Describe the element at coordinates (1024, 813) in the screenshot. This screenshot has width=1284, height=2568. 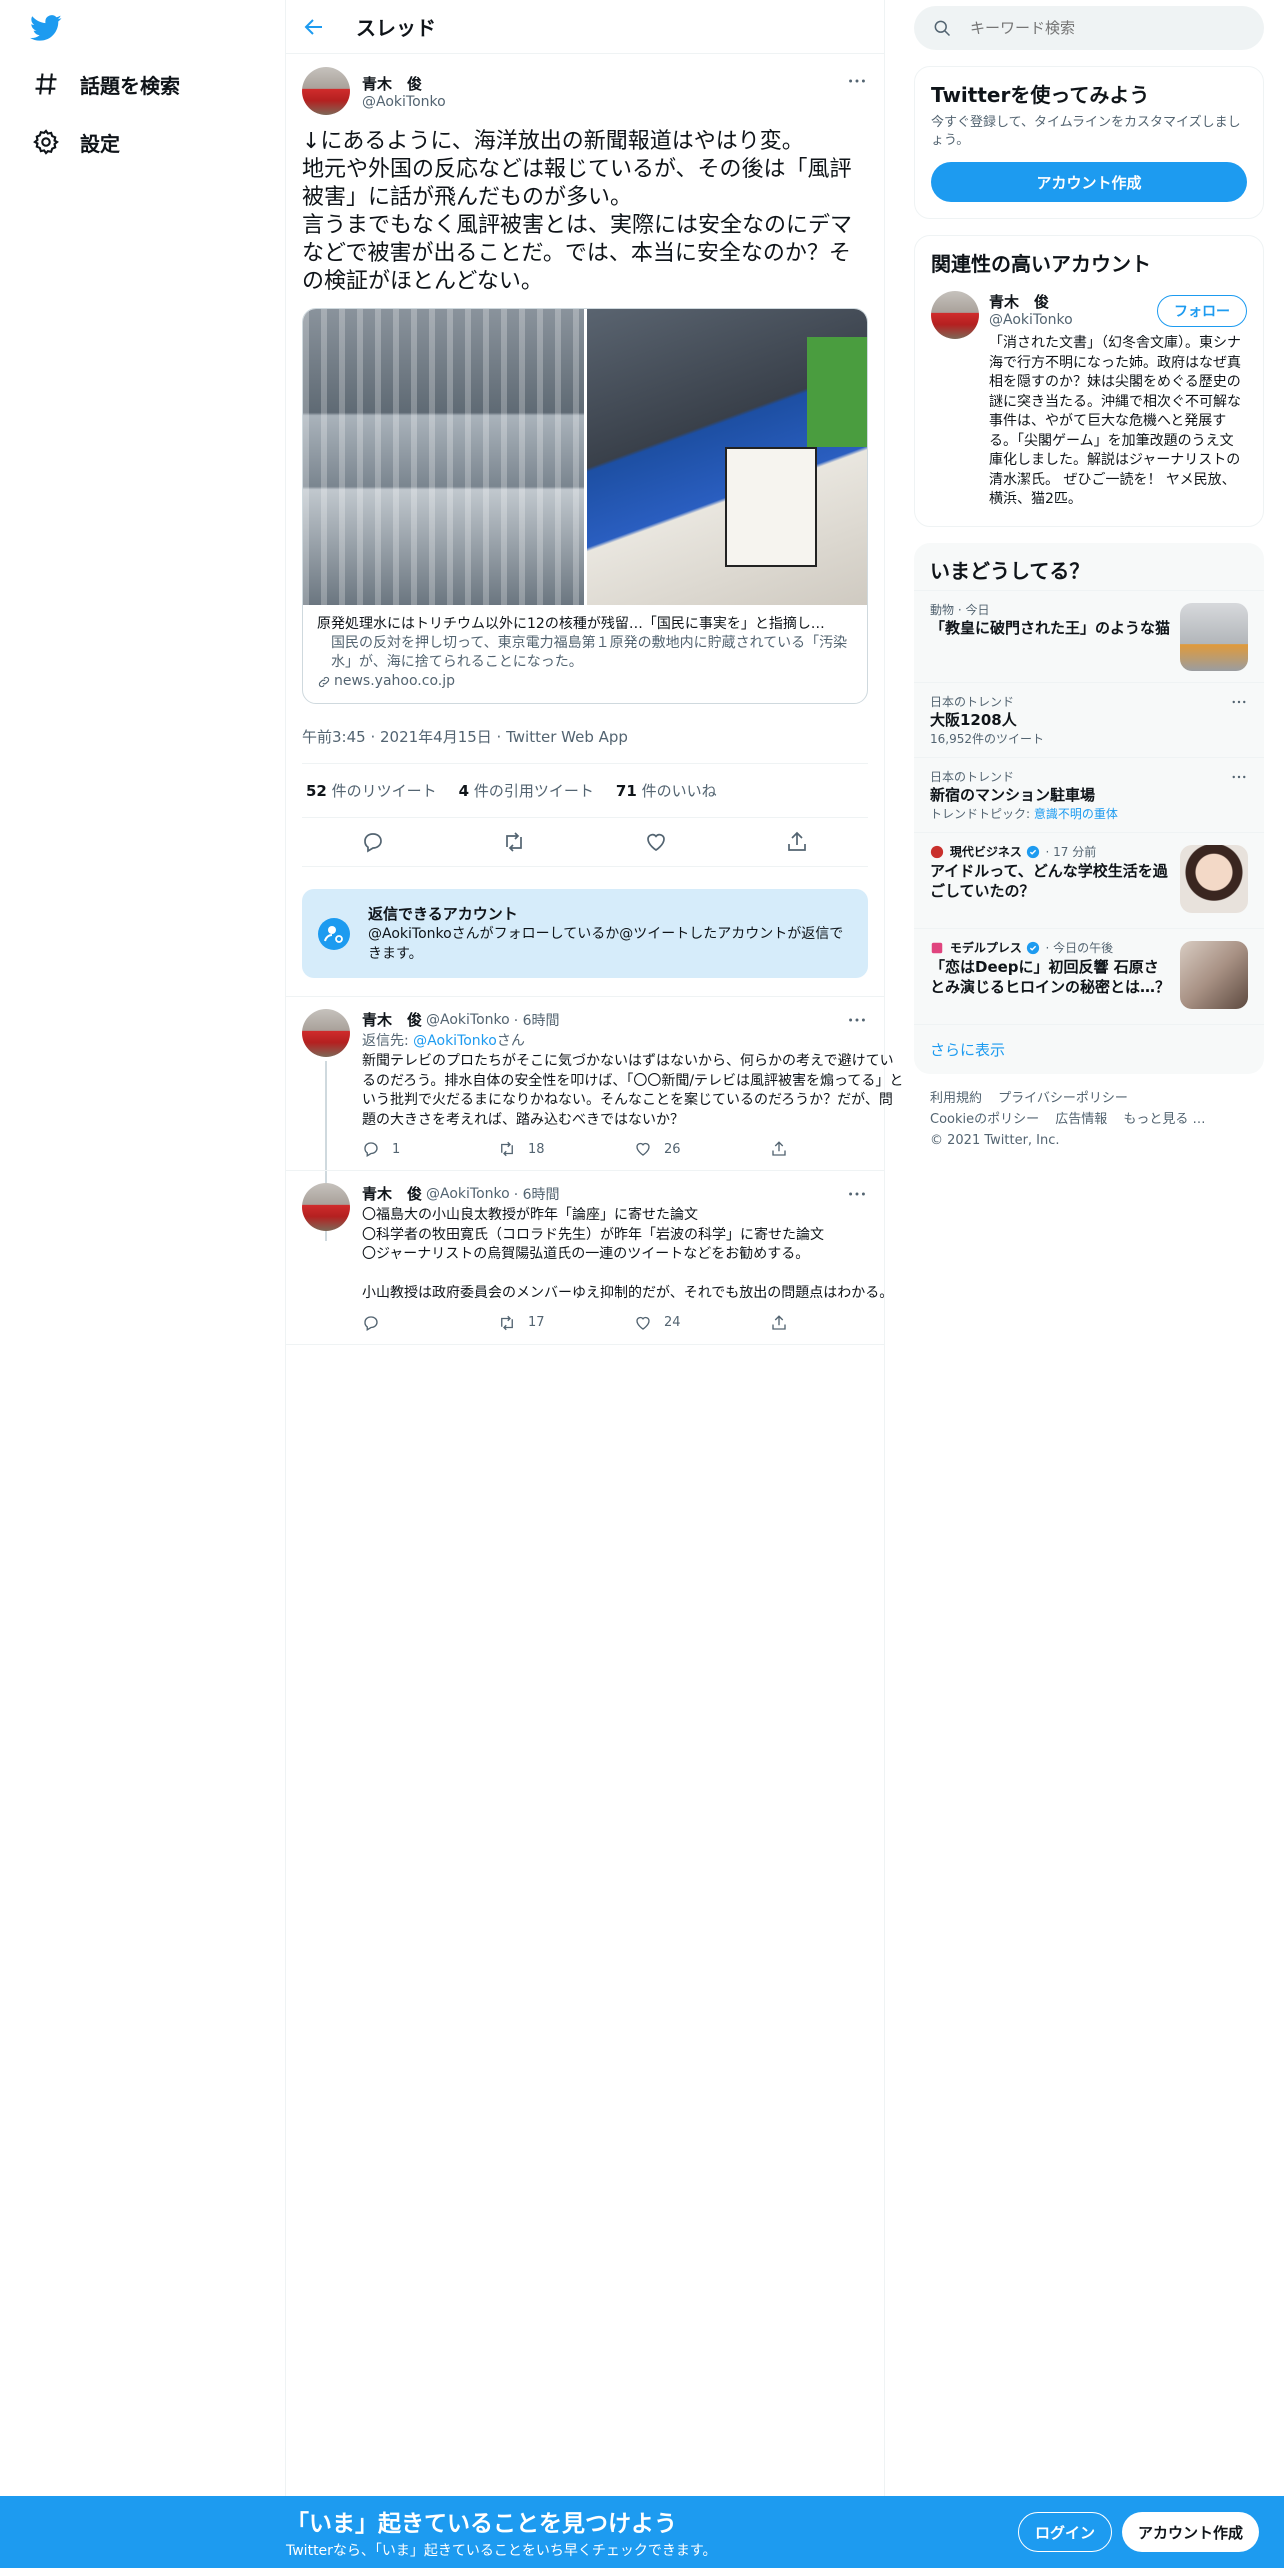
I see `trend-subtitle: トレンドトピック: 意識不明の重体` at that location.